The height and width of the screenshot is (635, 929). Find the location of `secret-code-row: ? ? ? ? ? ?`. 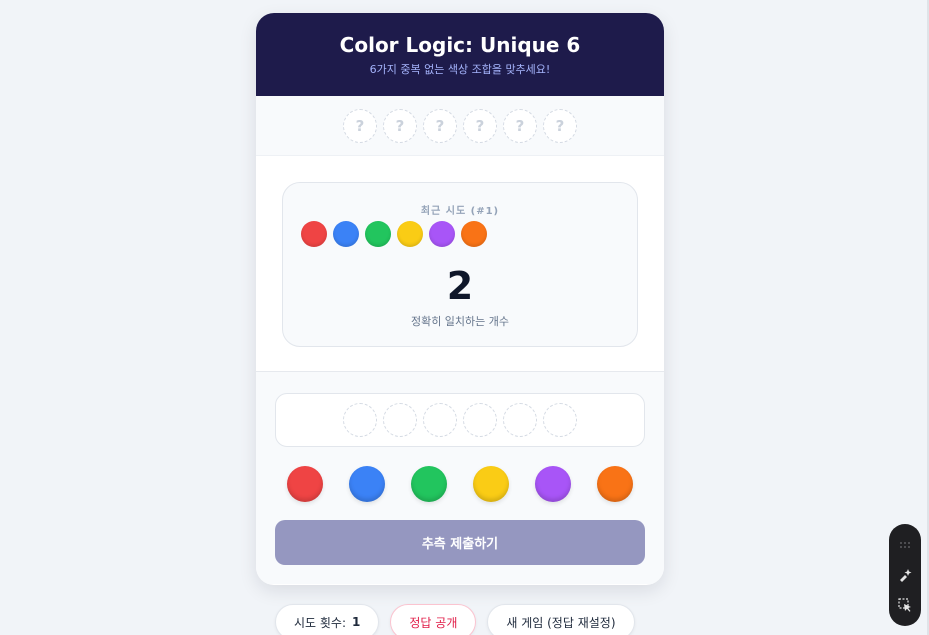

secret-code-row: ? ? ? ? ? ? is located at coordinates (460, 126).